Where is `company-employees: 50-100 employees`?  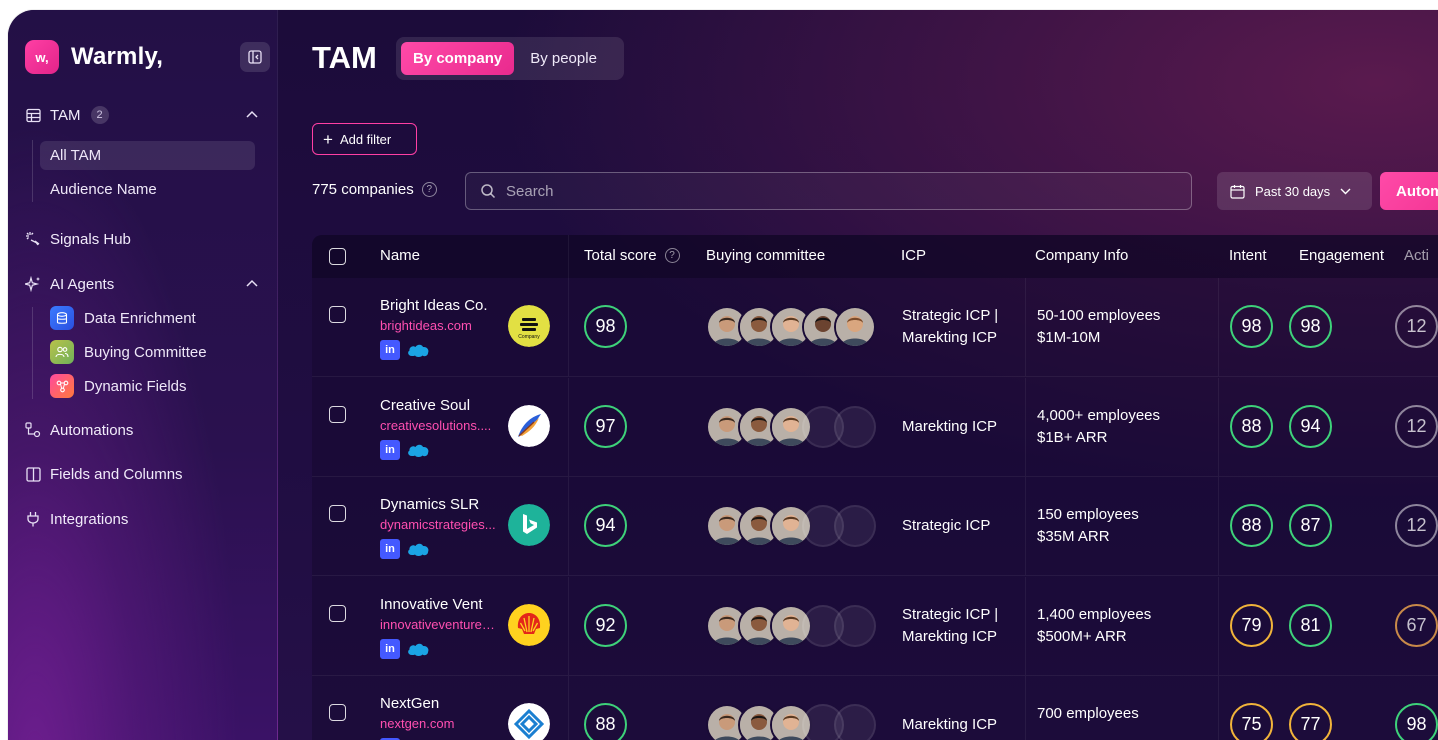
company-employees: 50-100 employees is located at coordinates (1099, 315).